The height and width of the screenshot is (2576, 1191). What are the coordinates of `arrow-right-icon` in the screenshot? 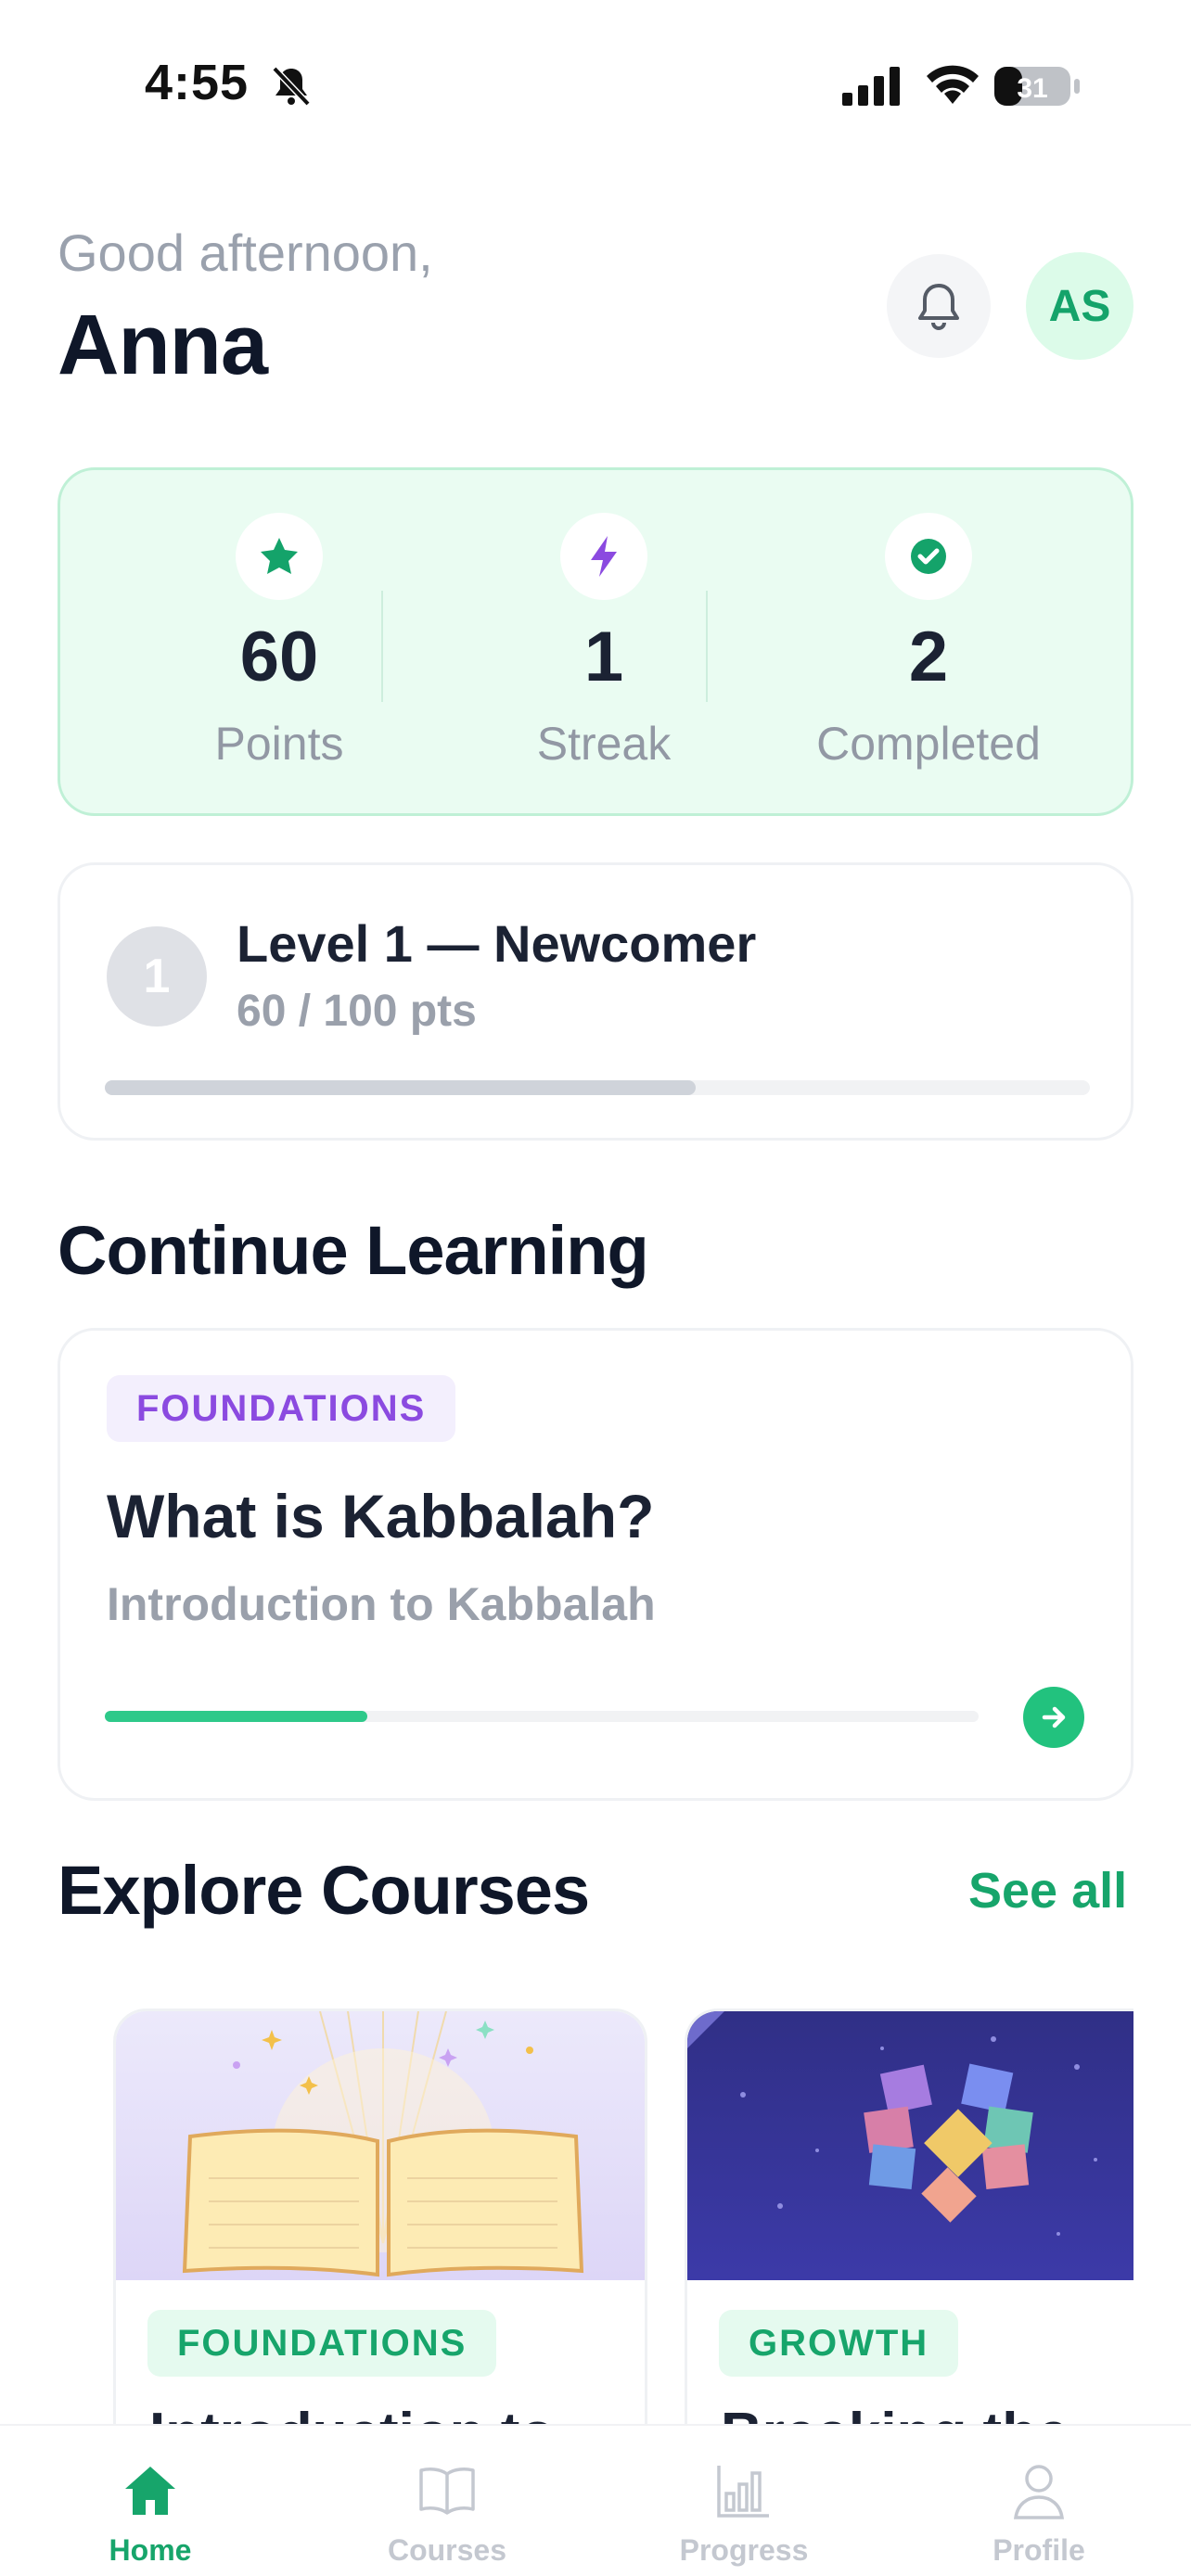 It's located at (1054, 1717).